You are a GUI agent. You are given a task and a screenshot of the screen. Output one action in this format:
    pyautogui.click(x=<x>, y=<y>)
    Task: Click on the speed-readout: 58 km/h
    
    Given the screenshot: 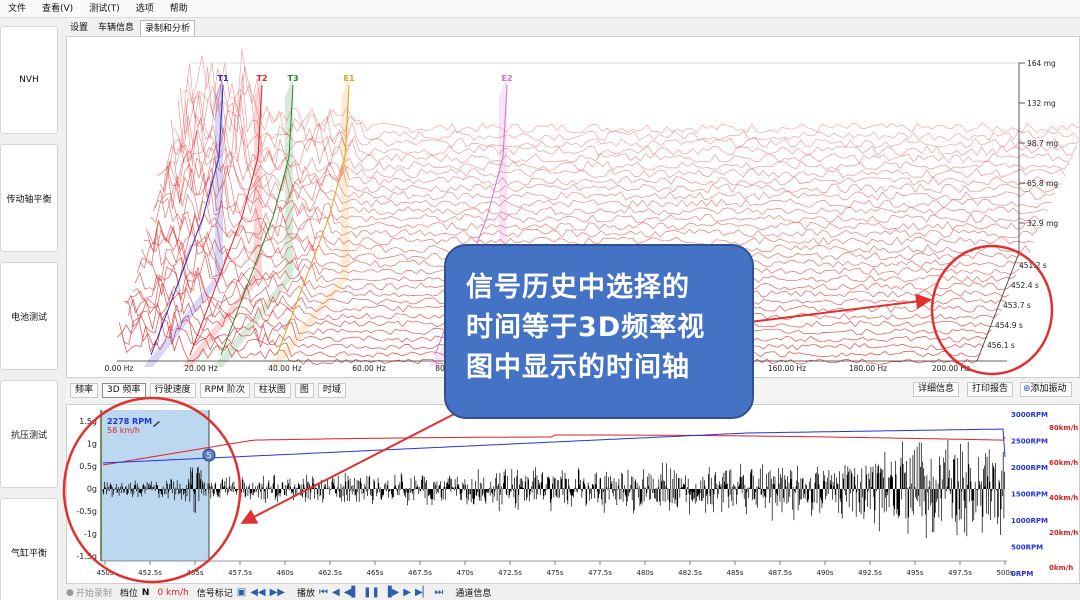 What is the action you would take?
    pyautogui.click(x=123, y=430)
    